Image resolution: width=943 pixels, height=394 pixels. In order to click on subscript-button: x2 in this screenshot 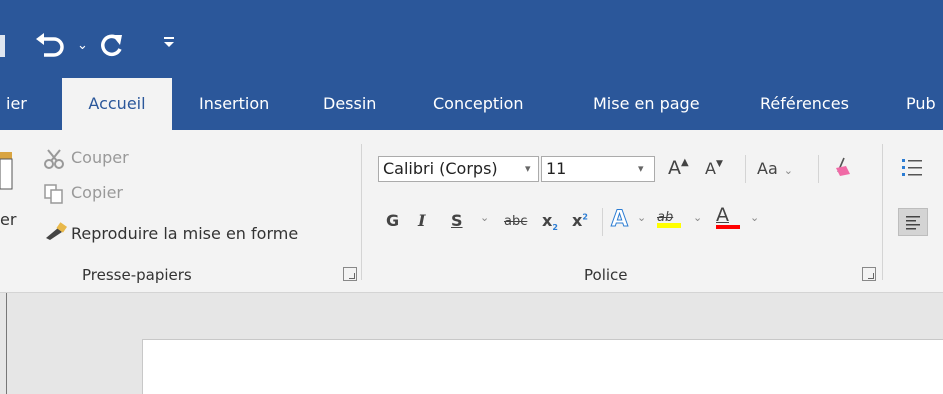, I will do `click(550, 221)`.